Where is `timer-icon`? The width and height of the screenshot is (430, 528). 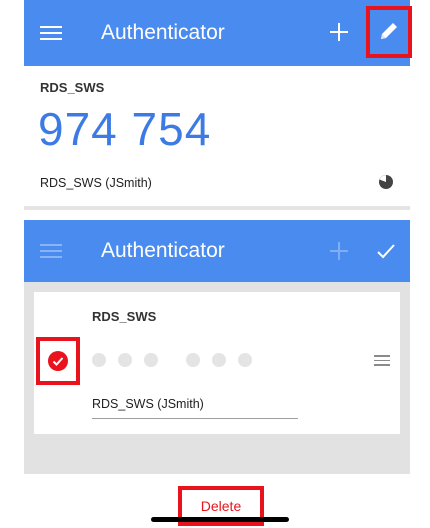 timer-icon is located at coordinates (386, 182).